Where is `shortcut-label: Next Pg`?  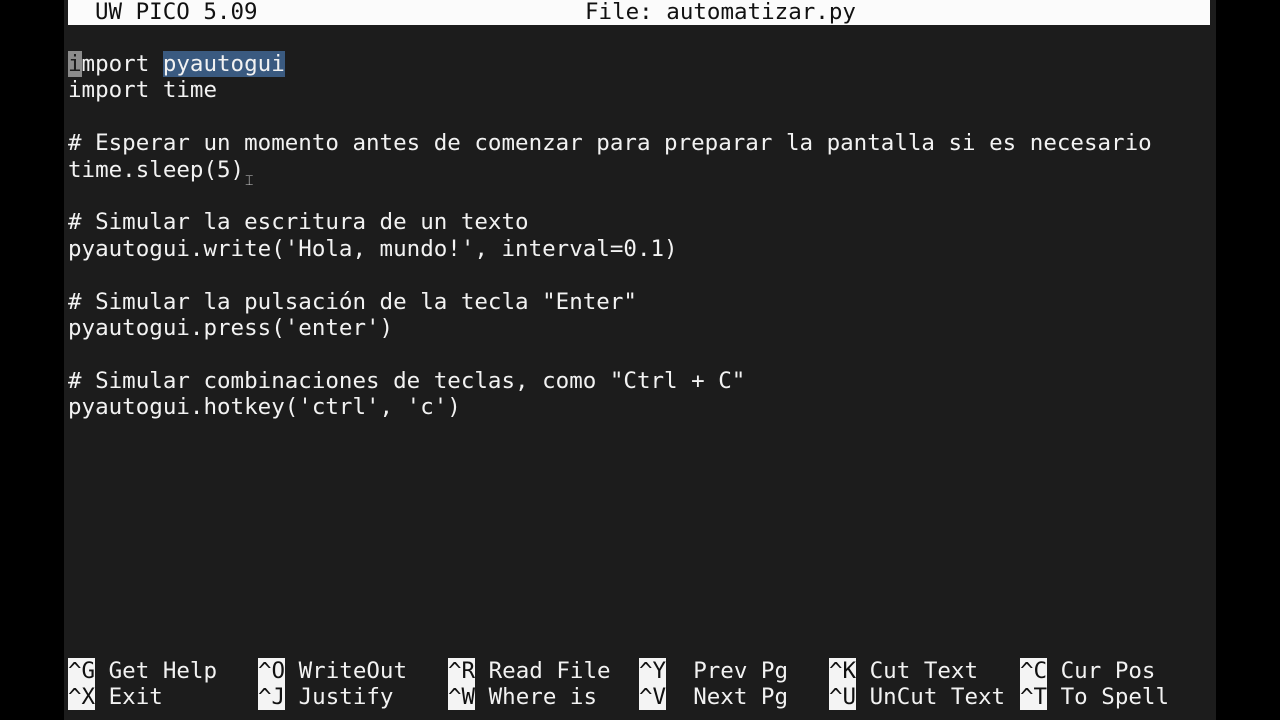
shortcut-label: Next Pg is located at coordinates (741, 697).